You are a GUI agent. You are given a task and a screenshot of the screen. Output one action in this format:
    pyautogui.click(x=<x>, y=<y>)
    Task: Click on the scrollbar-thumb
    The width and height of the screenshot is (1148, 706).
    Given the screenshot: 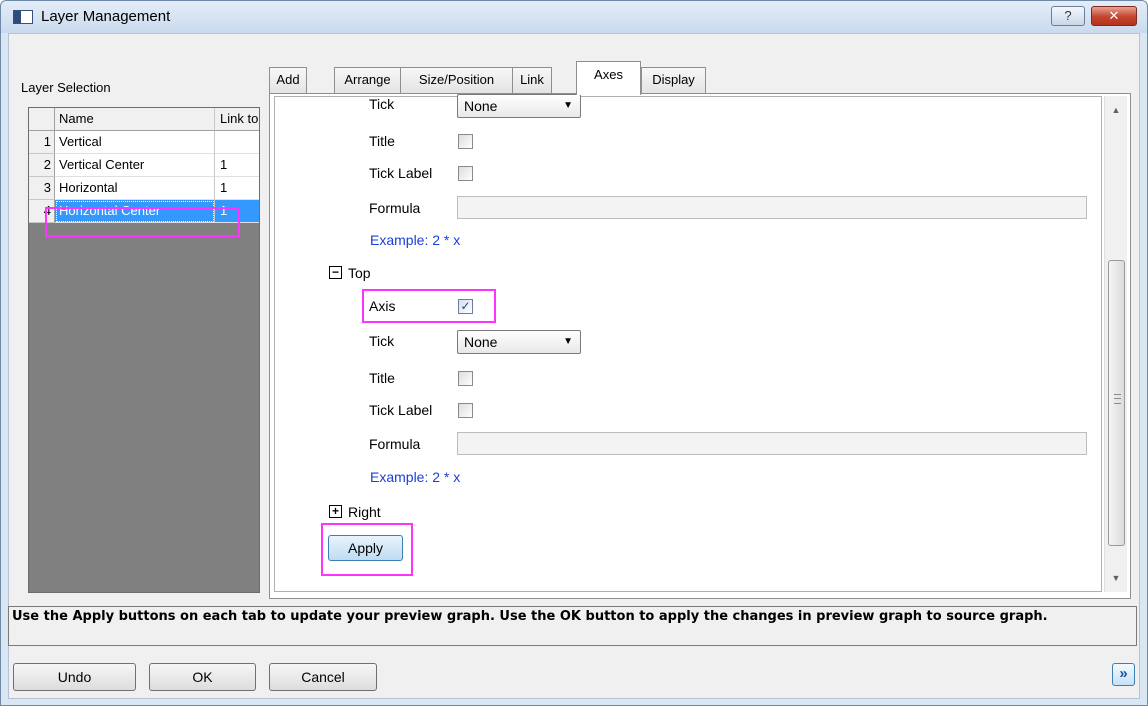 What is the action you would take?
    pyautogui.click(x=1116, y=403)
    